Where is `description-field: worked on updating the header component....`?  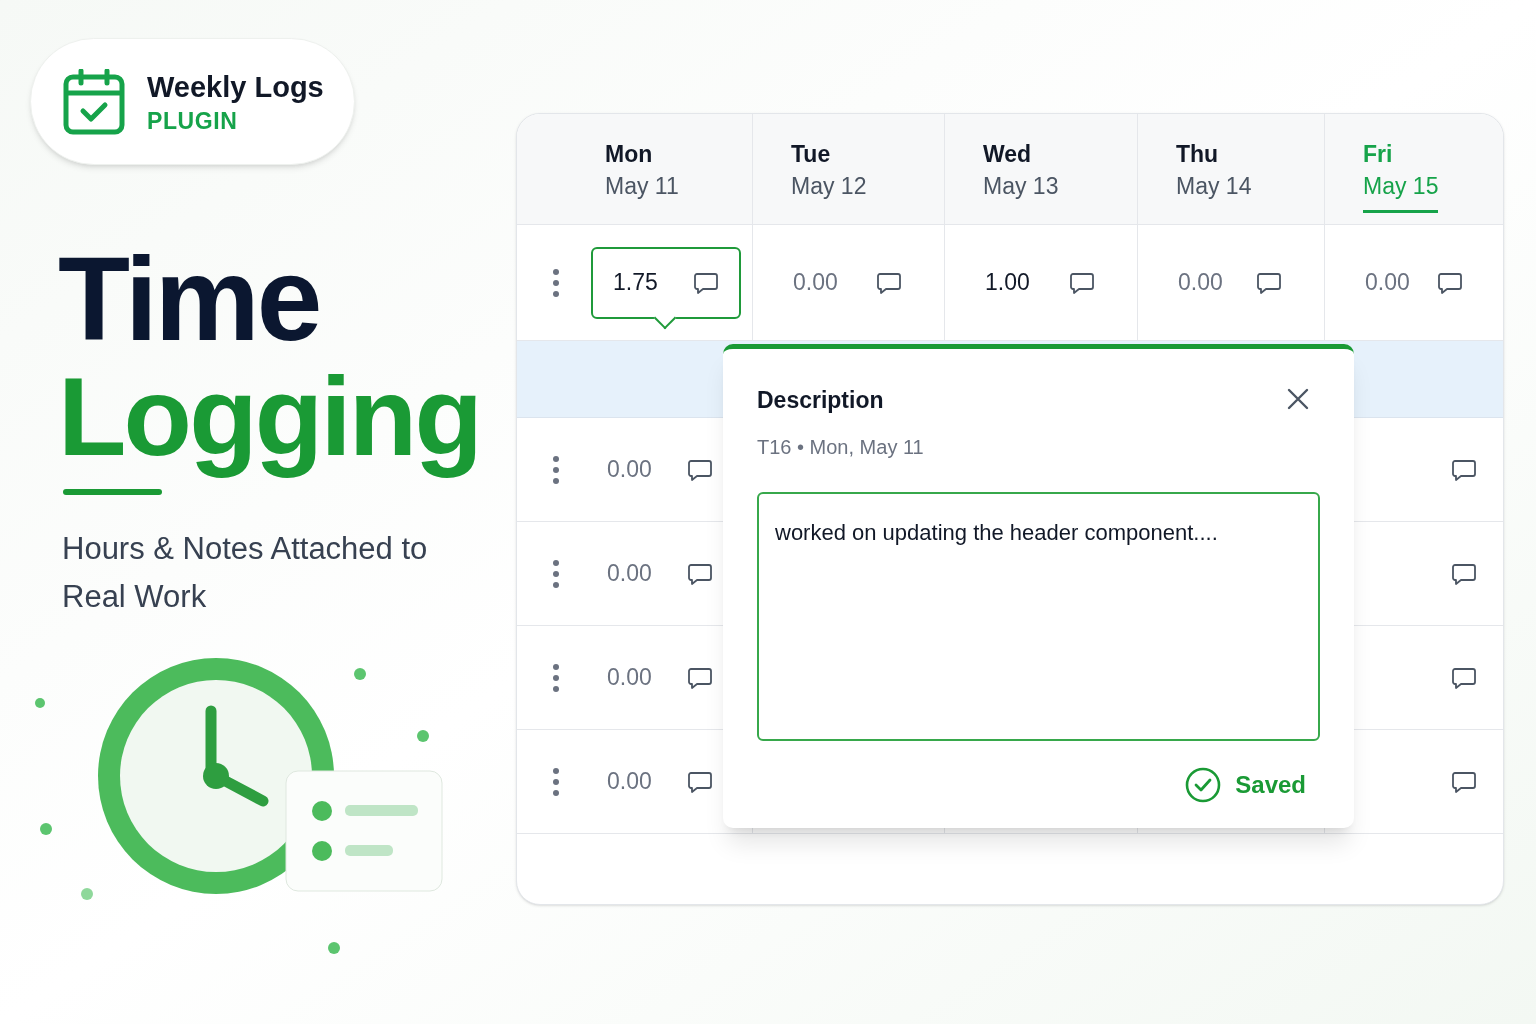 description-field: worked on updating the header component.... is located at coordinates (1038, 616).